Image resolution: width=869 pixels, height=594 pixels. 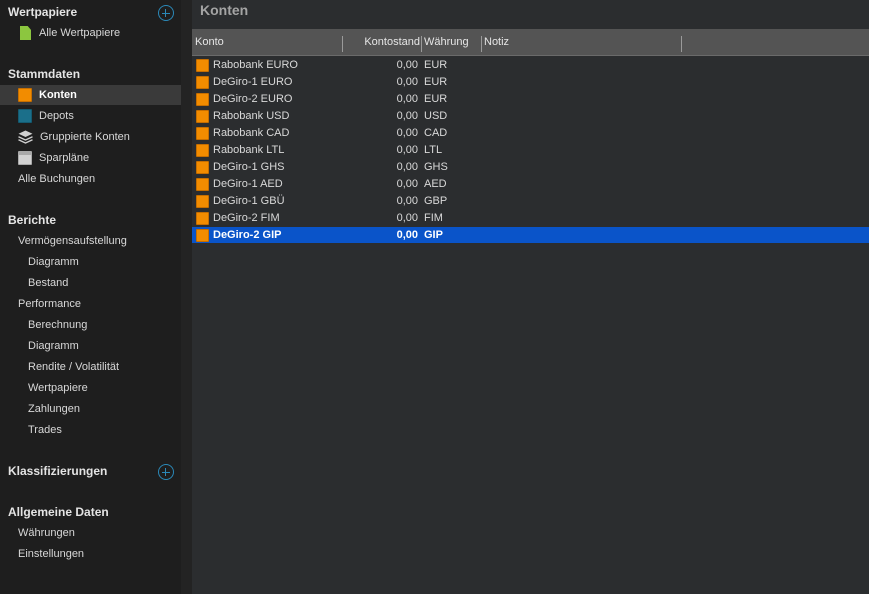 I want to click on sidebar-item-label: Konten, so click(x=58, y=95).